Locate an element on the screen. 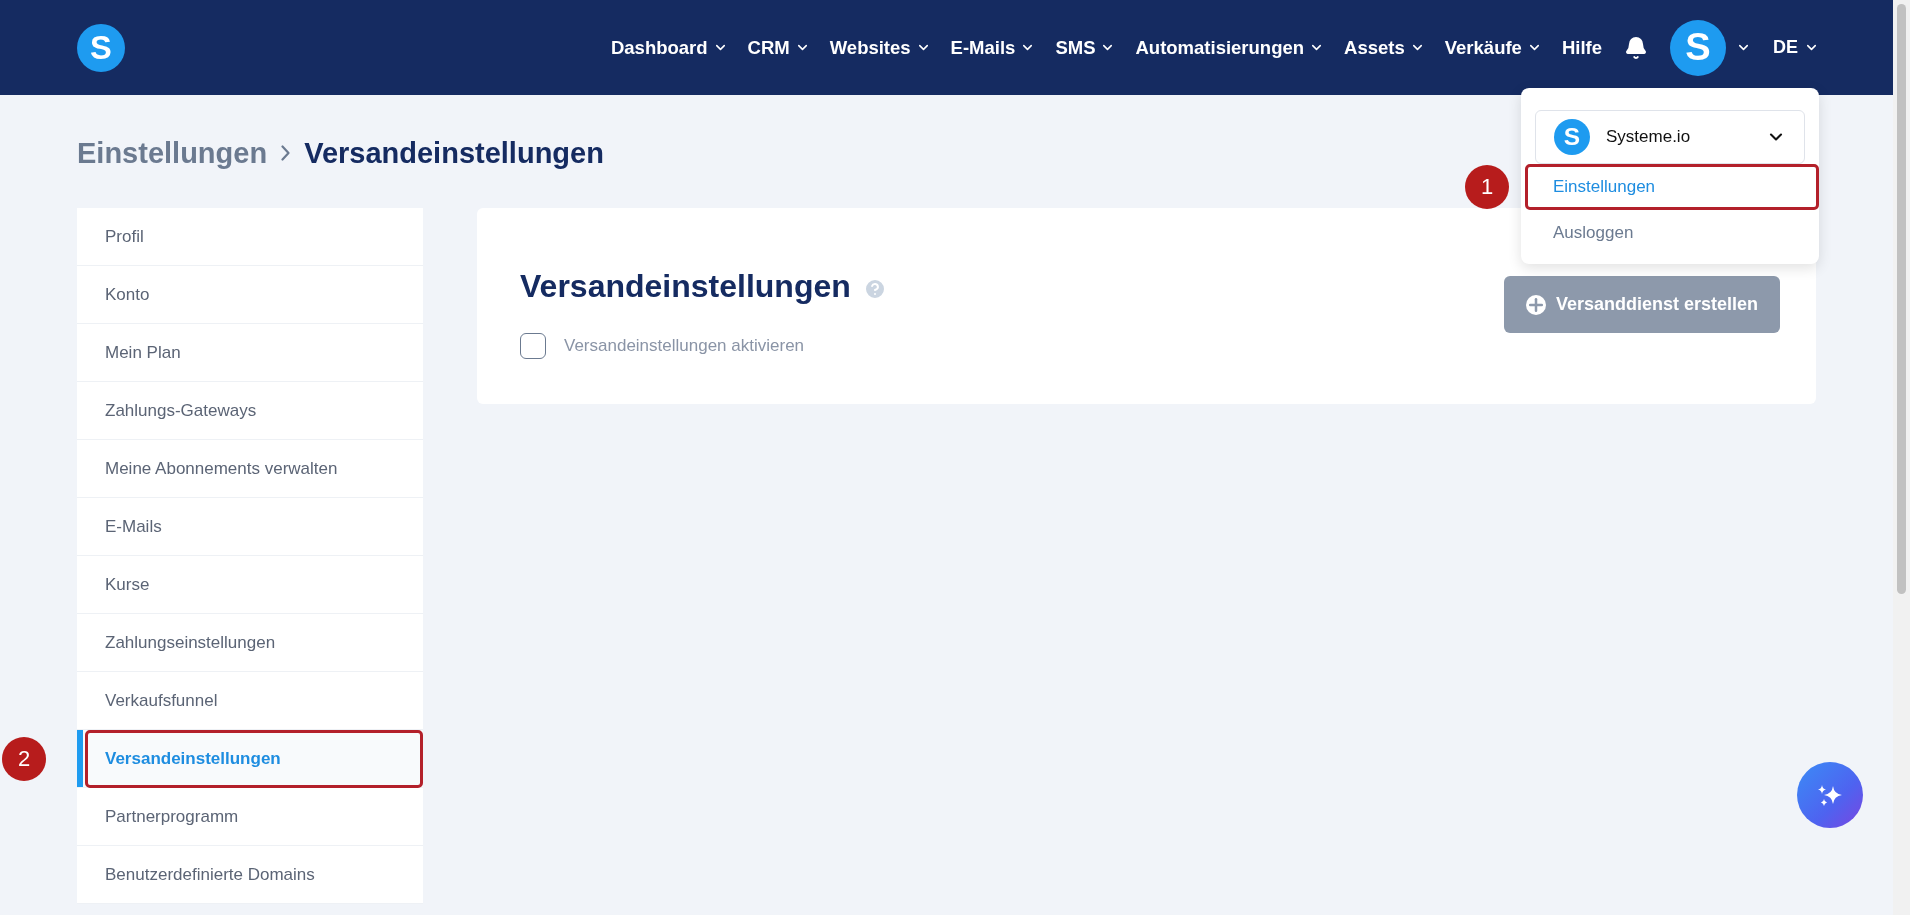  language-selector: DE is located at coordinates (1796, 47).